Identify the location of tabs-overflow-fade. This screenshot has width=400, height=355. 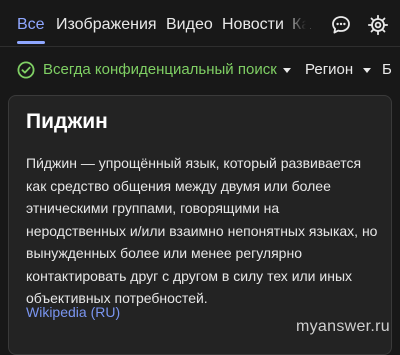
(297, 24).